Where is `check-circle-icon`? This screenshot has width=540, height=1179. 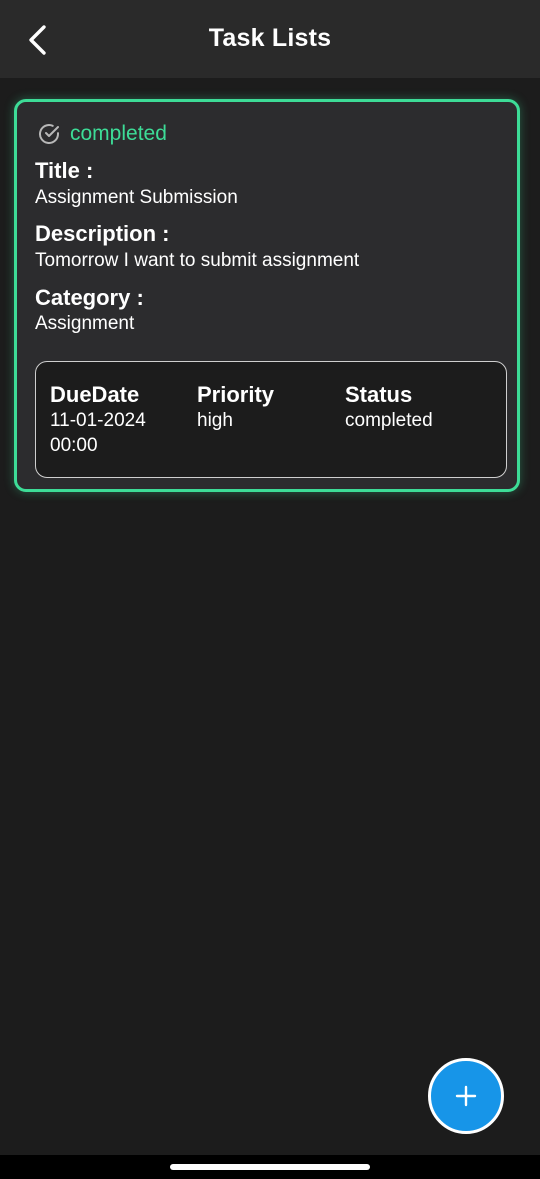 check-circle-icon is located at coordinates (49, 134).